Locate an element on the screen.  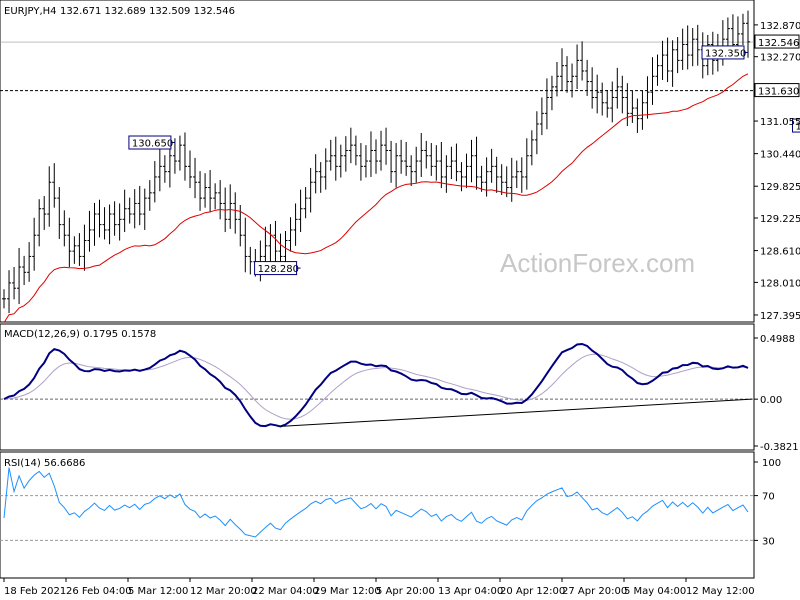
time-tick-label: 12 Mar 20:00 is located at coordinates (223, 591).